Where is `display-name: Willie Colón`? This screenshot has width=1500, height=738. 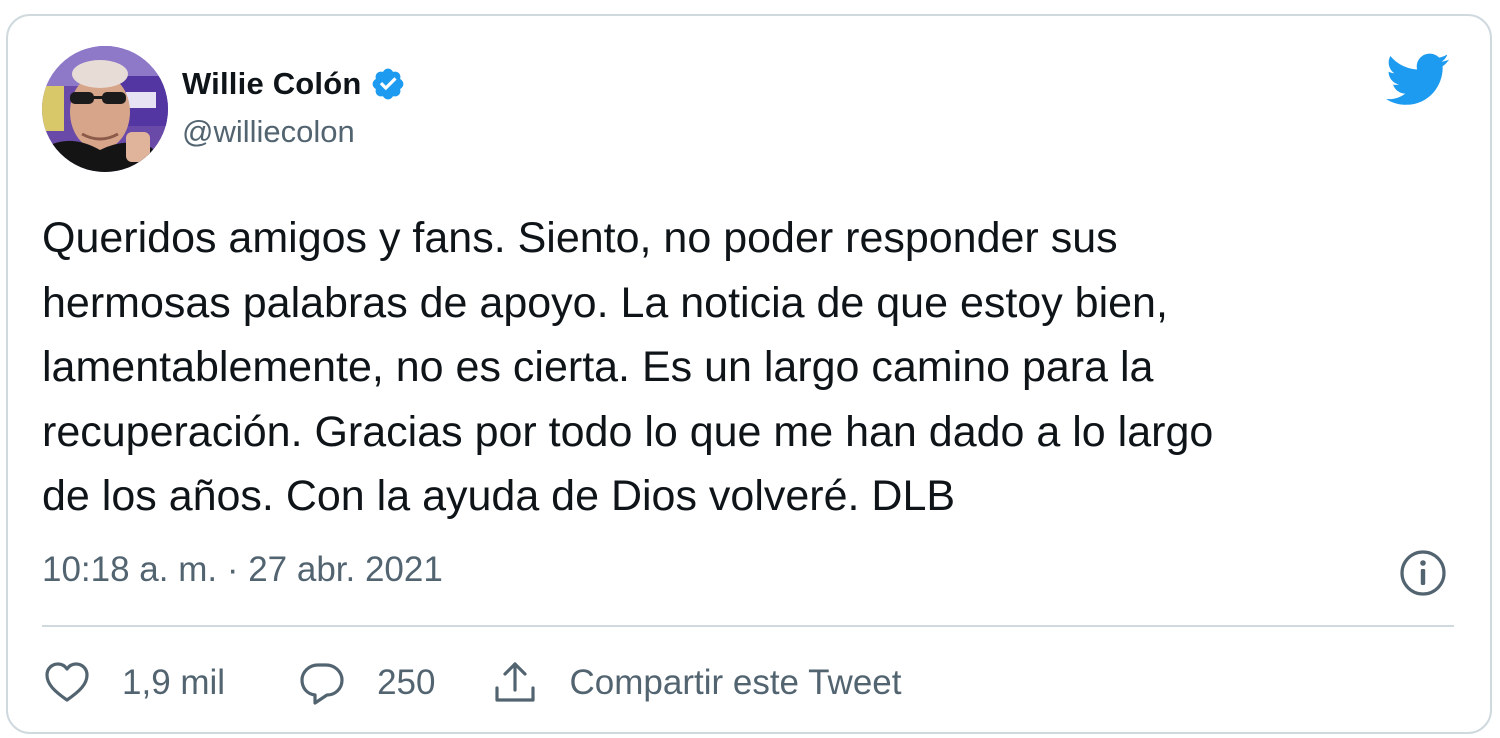 display-name: Willie Colón is located at coordinates (272, 84).